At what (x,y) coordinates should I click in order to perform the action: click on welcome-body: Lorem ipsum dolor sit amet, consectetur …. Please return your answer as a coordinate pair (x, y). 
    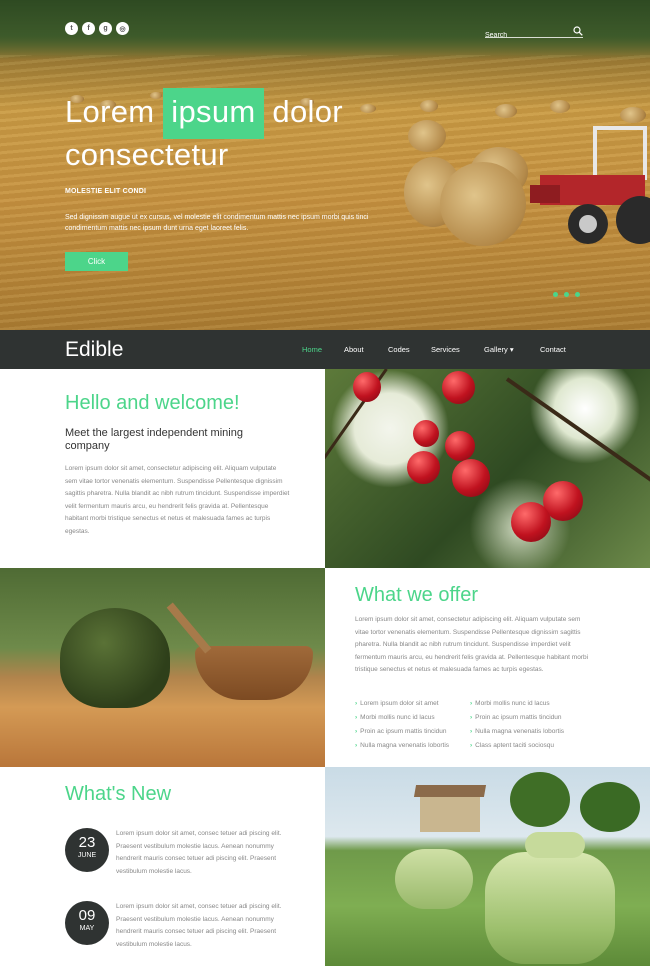
    Looking at the image, I should click on (177, 500).